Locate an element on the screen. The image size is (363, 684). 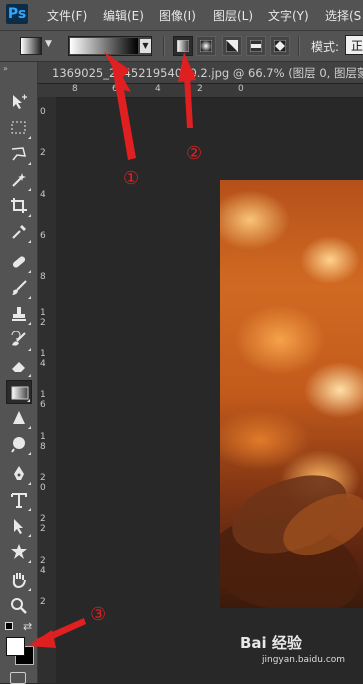
annotation-marker-3: ③ is located at coordinates (98, 614).